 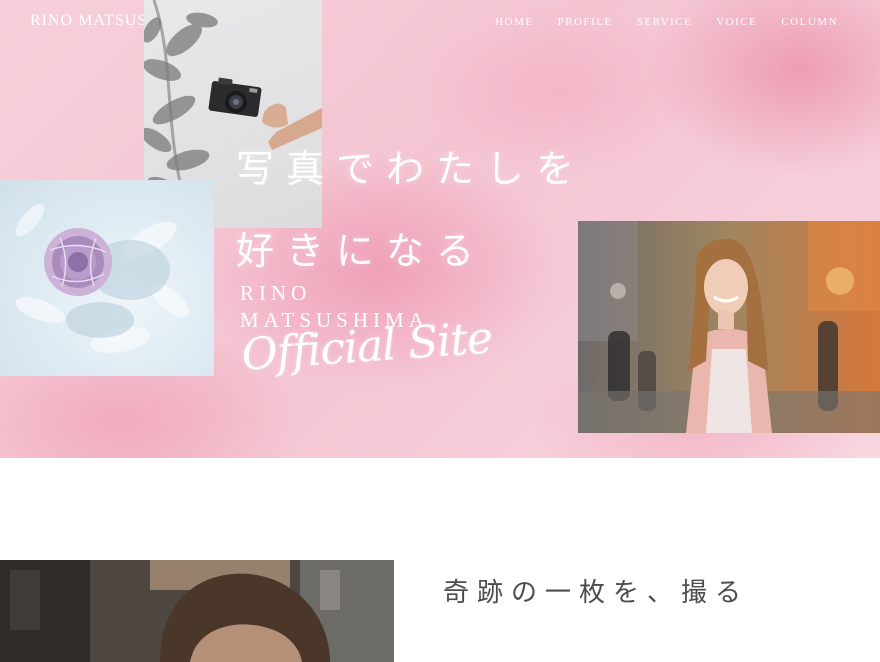 What do you see at coordinates (585, 22) in the screenshot?
I see `nav-item-profile: PROFILE` at bounding box center [585, 22].